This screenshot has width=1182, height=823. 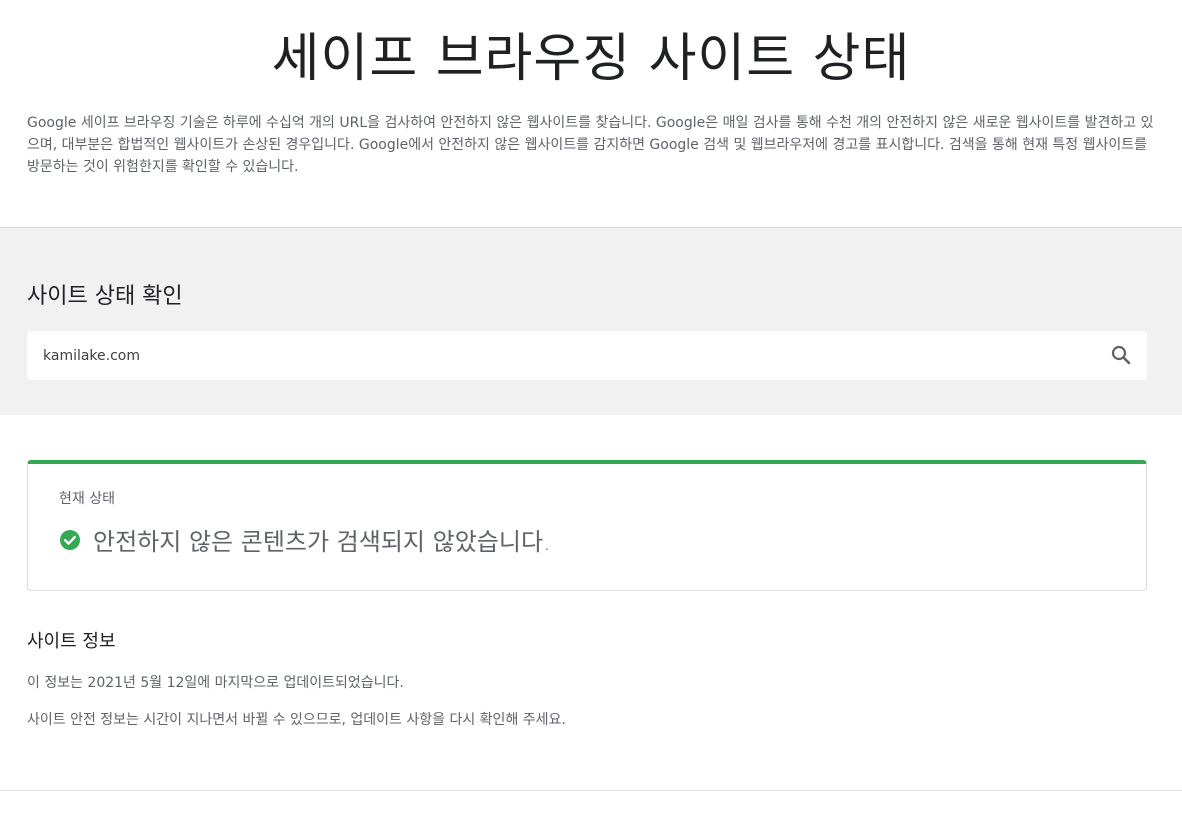 I want to click on site-info-updated: 이 정보는 2021년 5월 12일에 마지막으로 업데이트되었습니다., so click(x=215, y=683).